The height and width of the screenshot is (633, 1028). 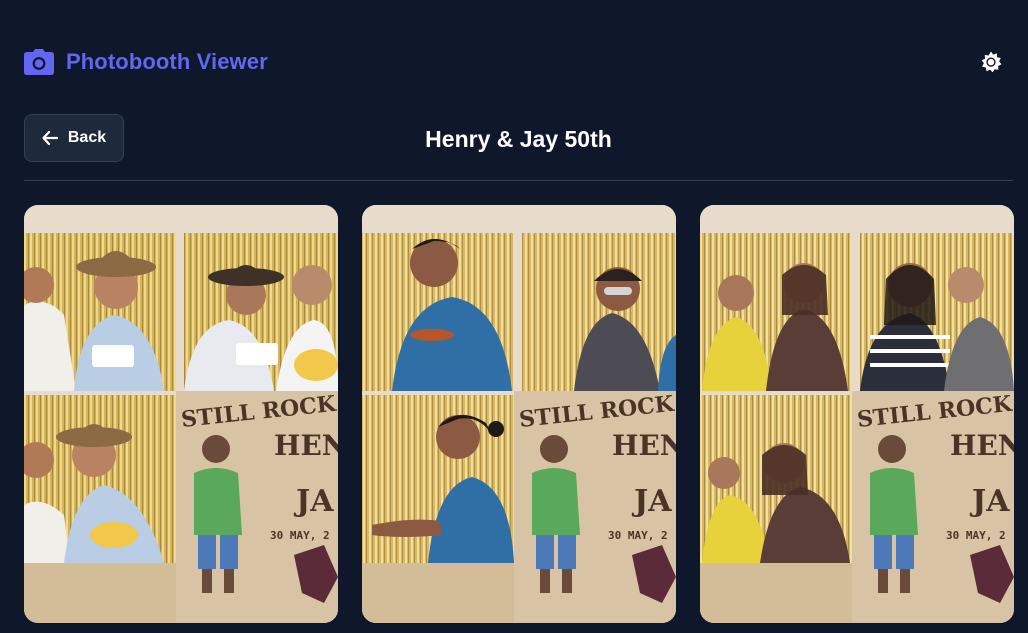 I want to click on album-header: Back Henry & Jay 50th, so click(x=518, y=139).